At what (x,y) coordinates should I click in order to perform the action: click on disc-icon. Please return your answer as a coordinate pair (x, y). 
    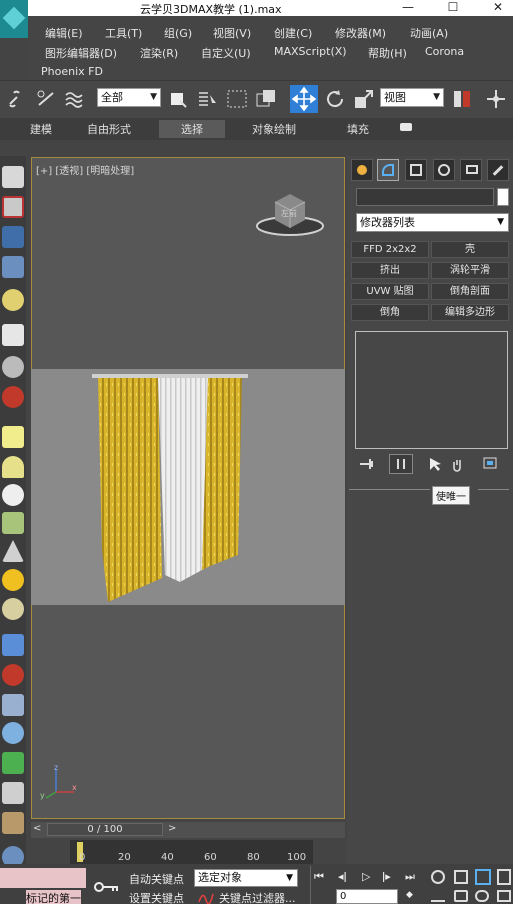
    Looking at the image, I should click on (13, 609).